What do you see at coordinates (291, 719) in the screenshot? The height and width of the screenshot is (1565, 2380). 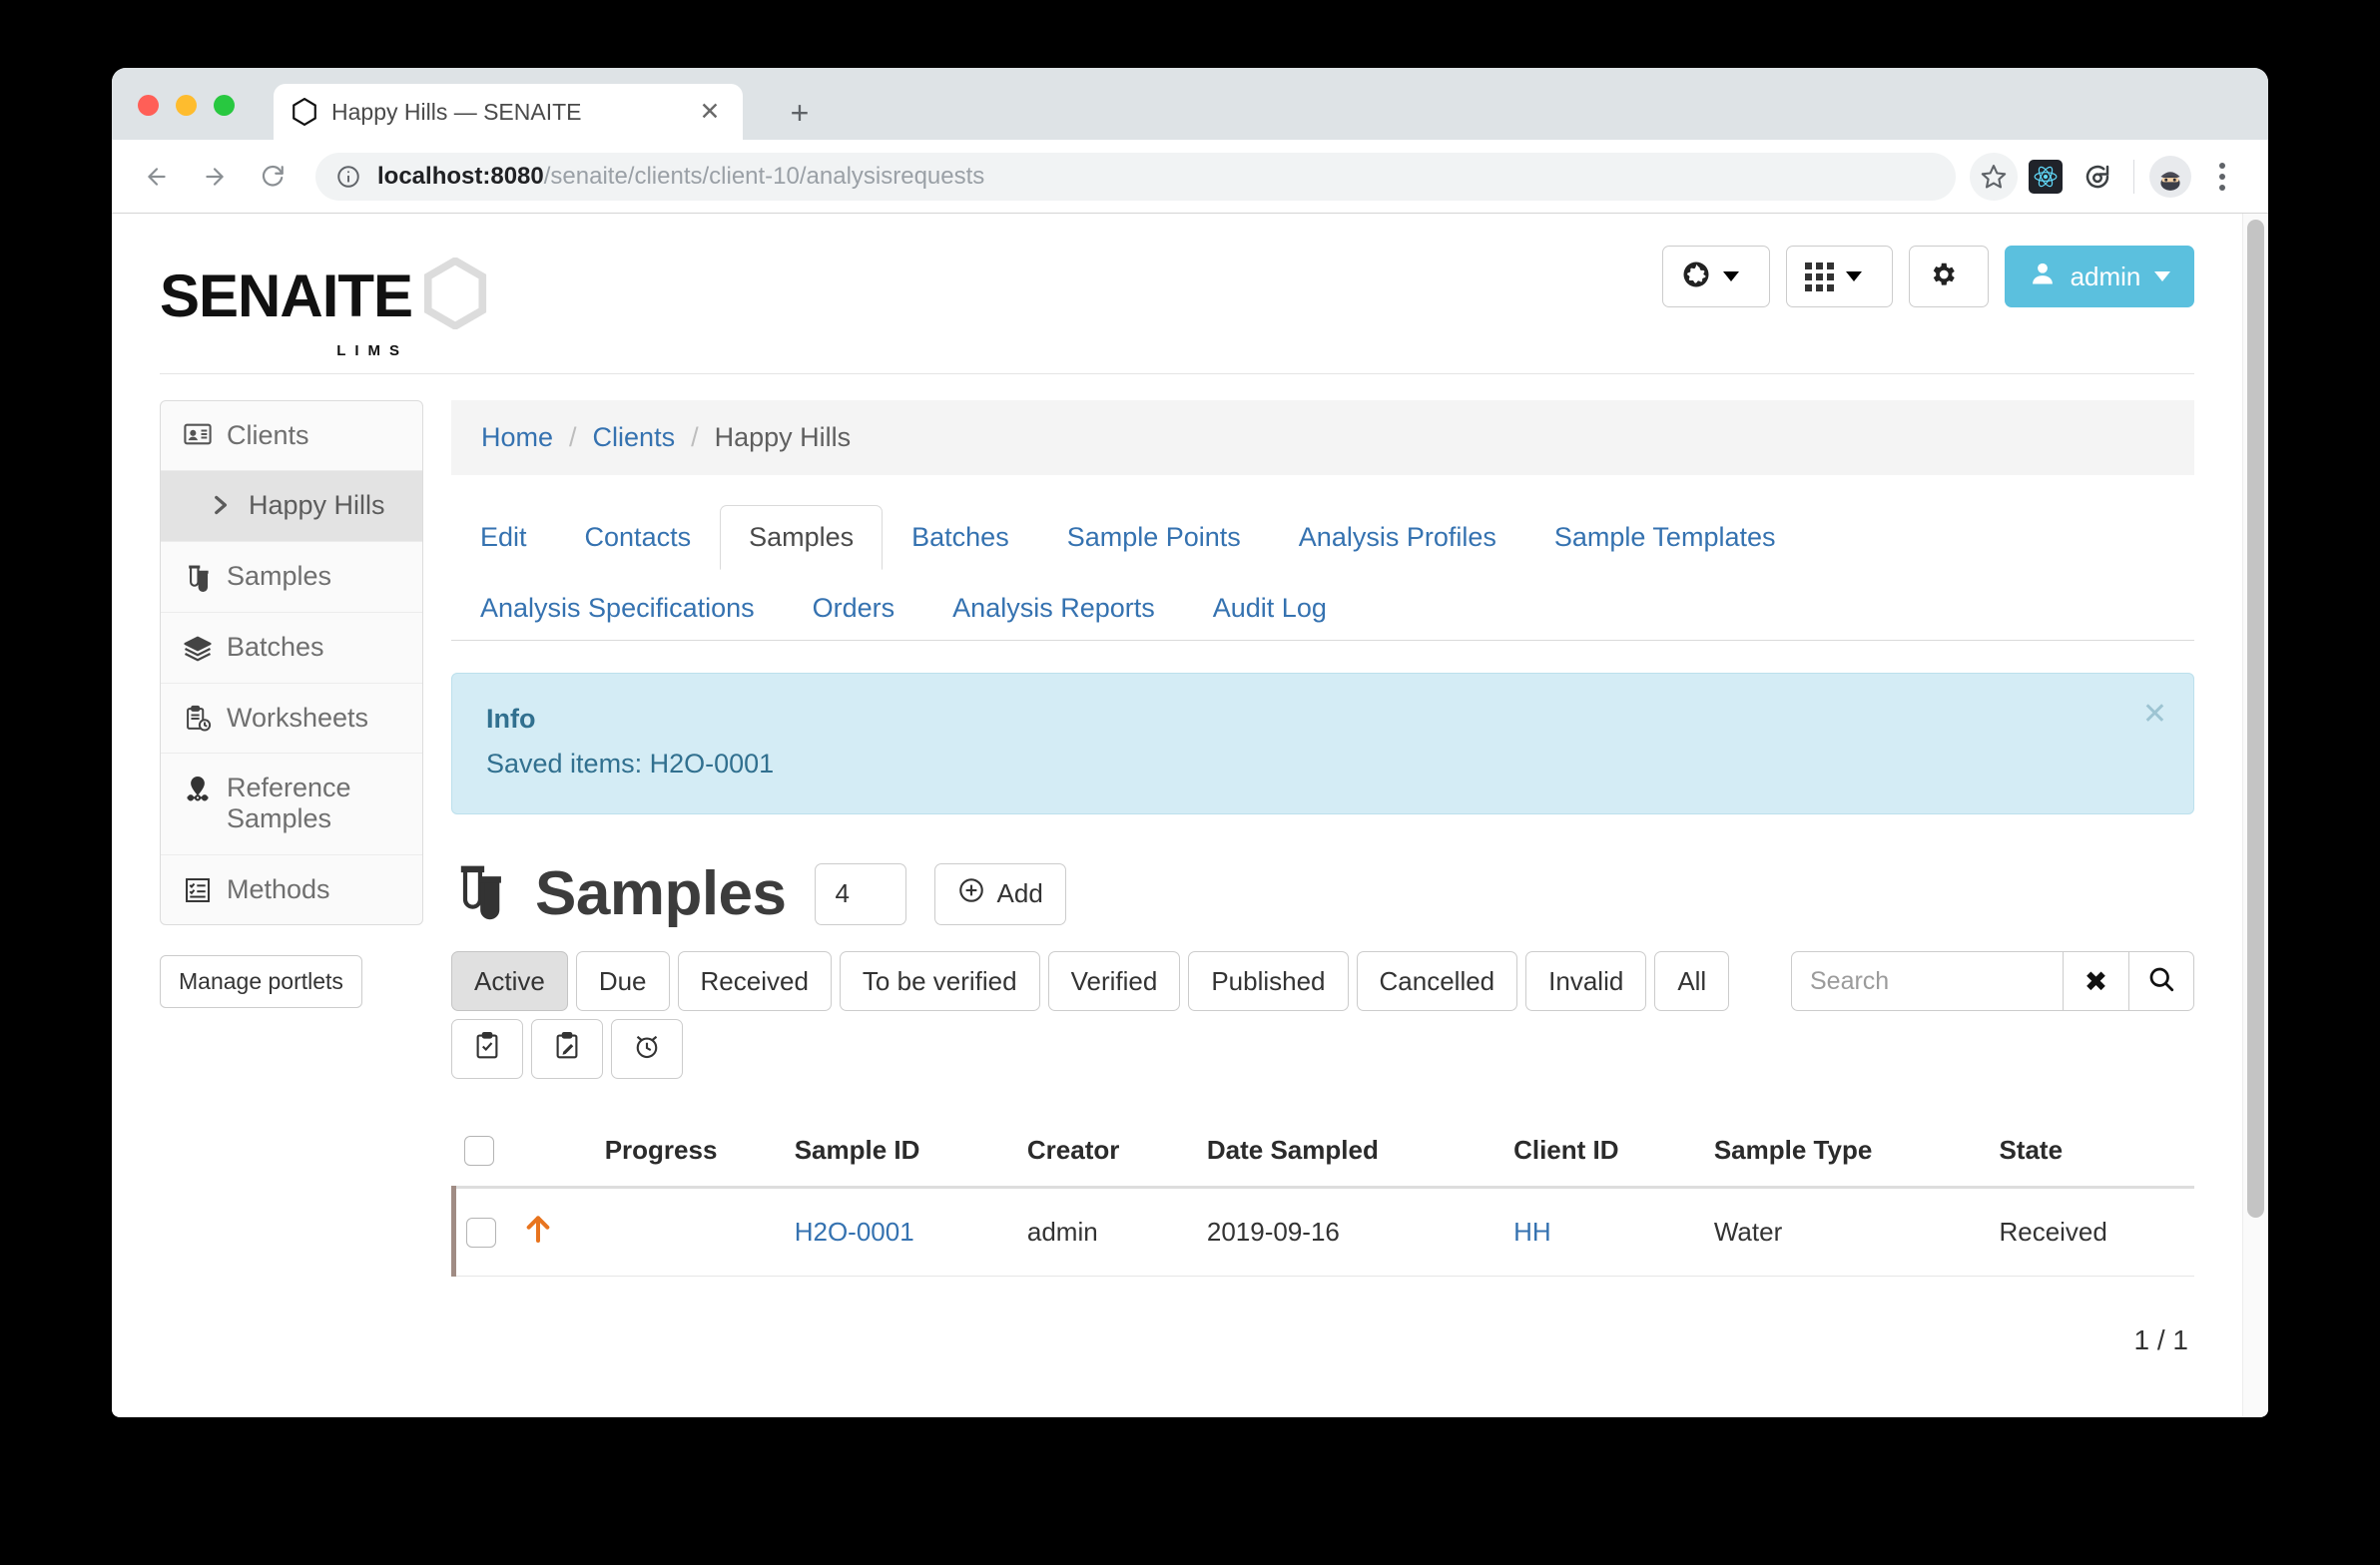 I see `sidebar-item-worksheets: Worksheets` at bounding box center [291, 719].